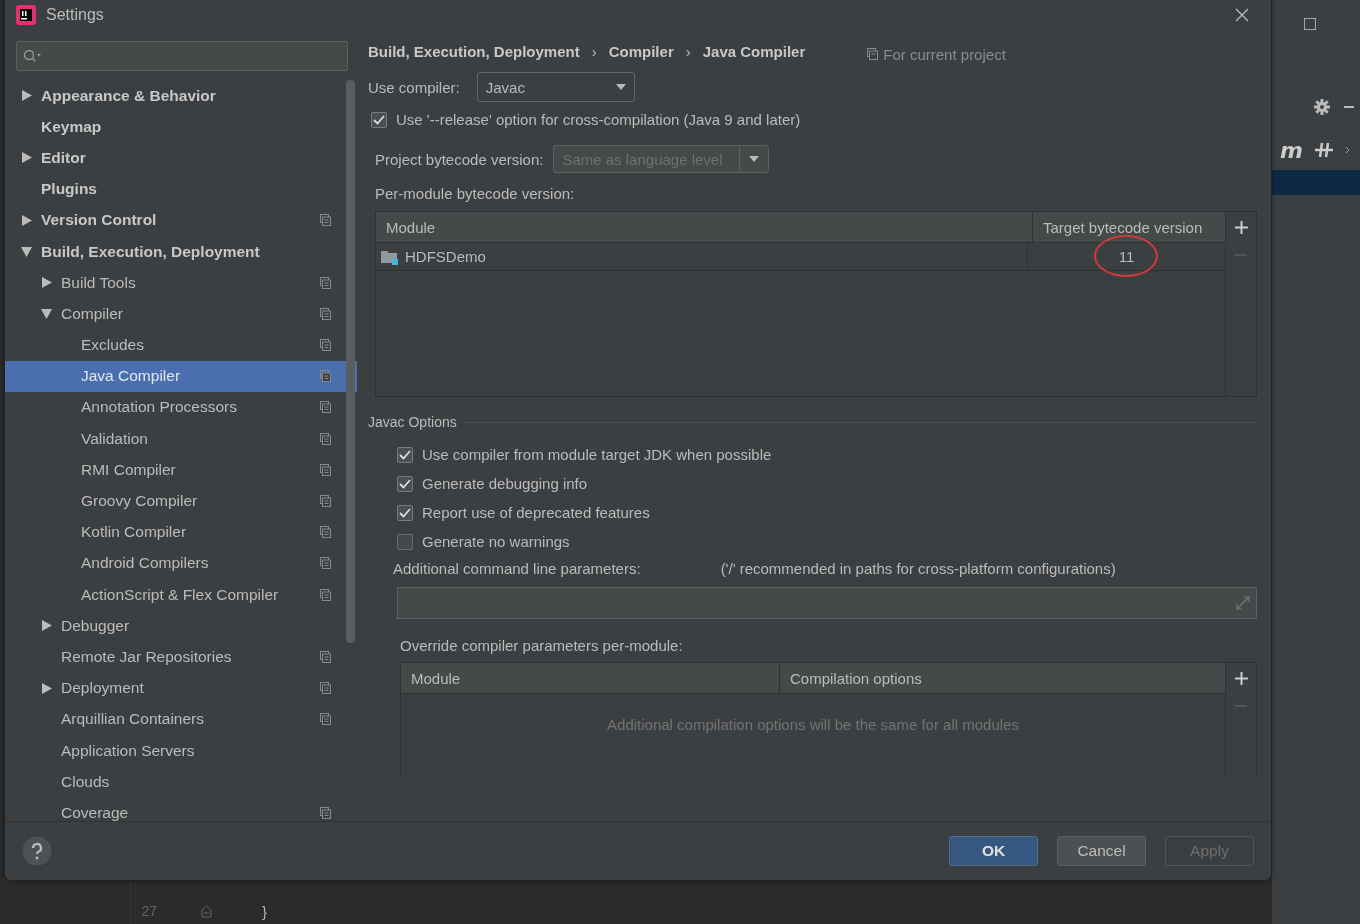 Image resolution: width=1360 pixels, height=924 pixels. What do you see at coordinates (131, 376) in the screenshot?
I see `tree-item-label: Java Compiler` at bounding box center [131, 376].